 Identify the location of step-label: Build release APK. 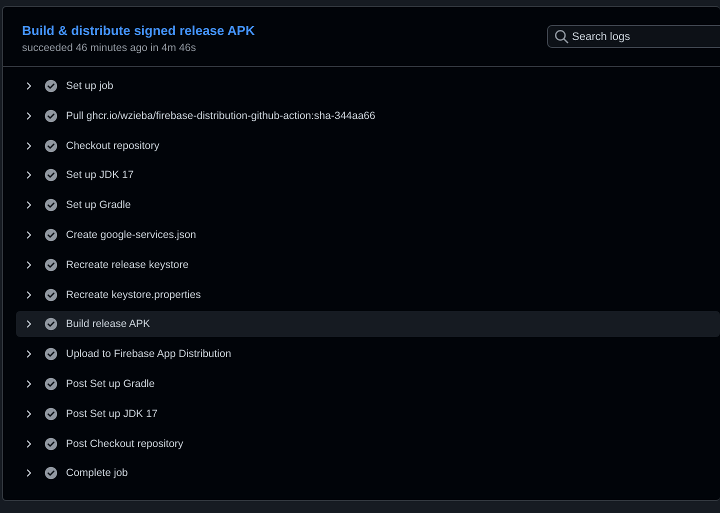
(108, 324).